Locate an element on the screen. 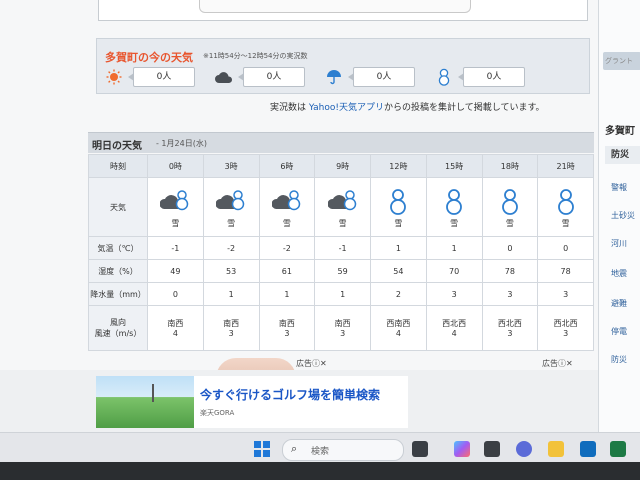  sidebar-item: 防災 is located at coordinates (619, 359).